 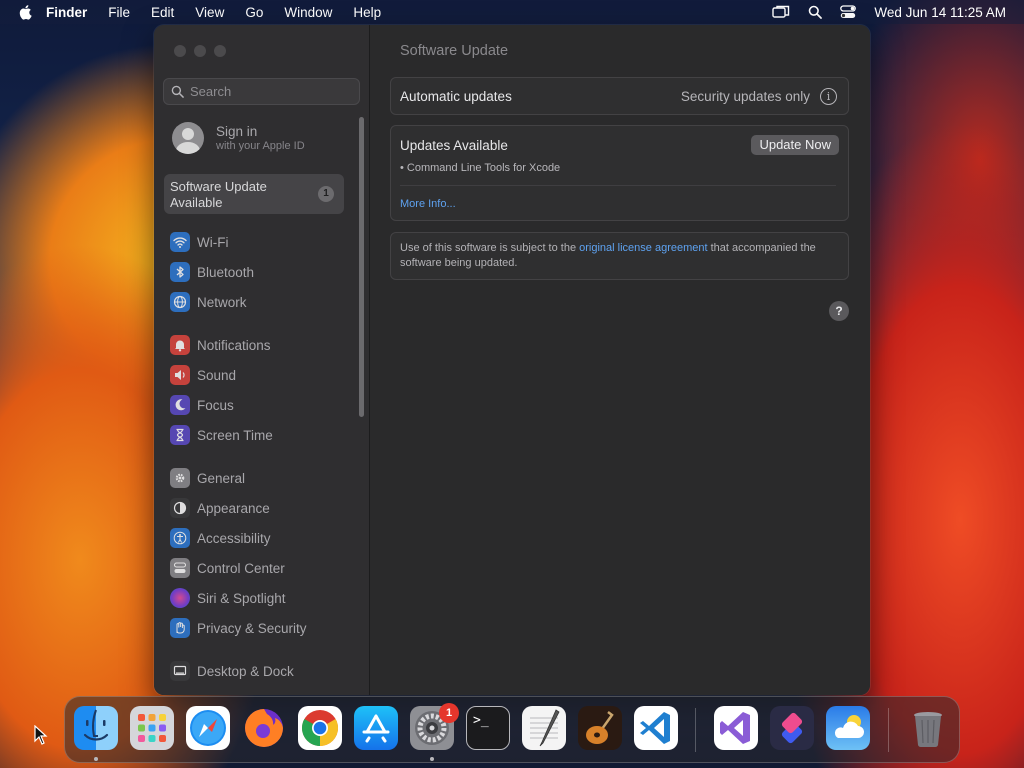 I want to click on garageband-icon, so click(x=600, y=728).